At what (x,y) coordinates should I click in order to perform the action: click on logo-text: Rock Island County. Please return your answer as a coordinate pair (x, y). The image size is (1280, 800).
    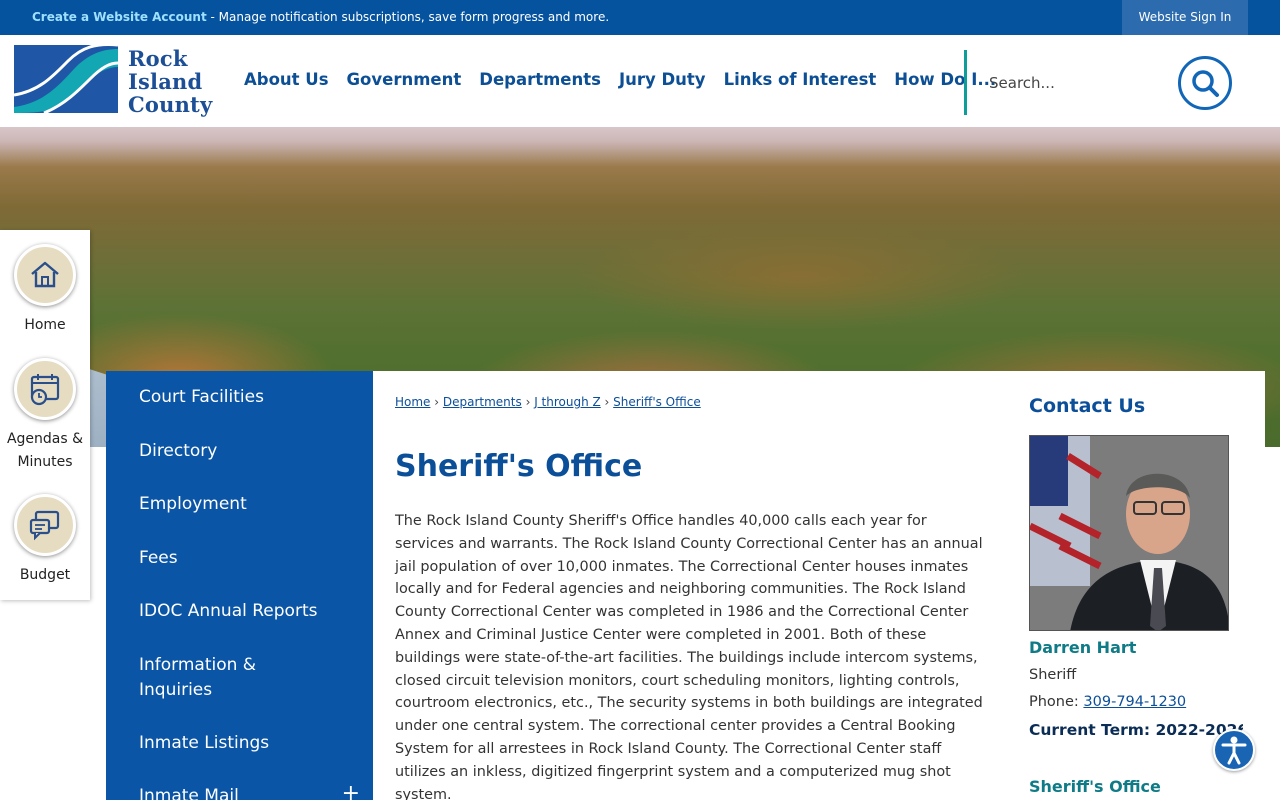
    Looking at the image, I should click on (170, 81).